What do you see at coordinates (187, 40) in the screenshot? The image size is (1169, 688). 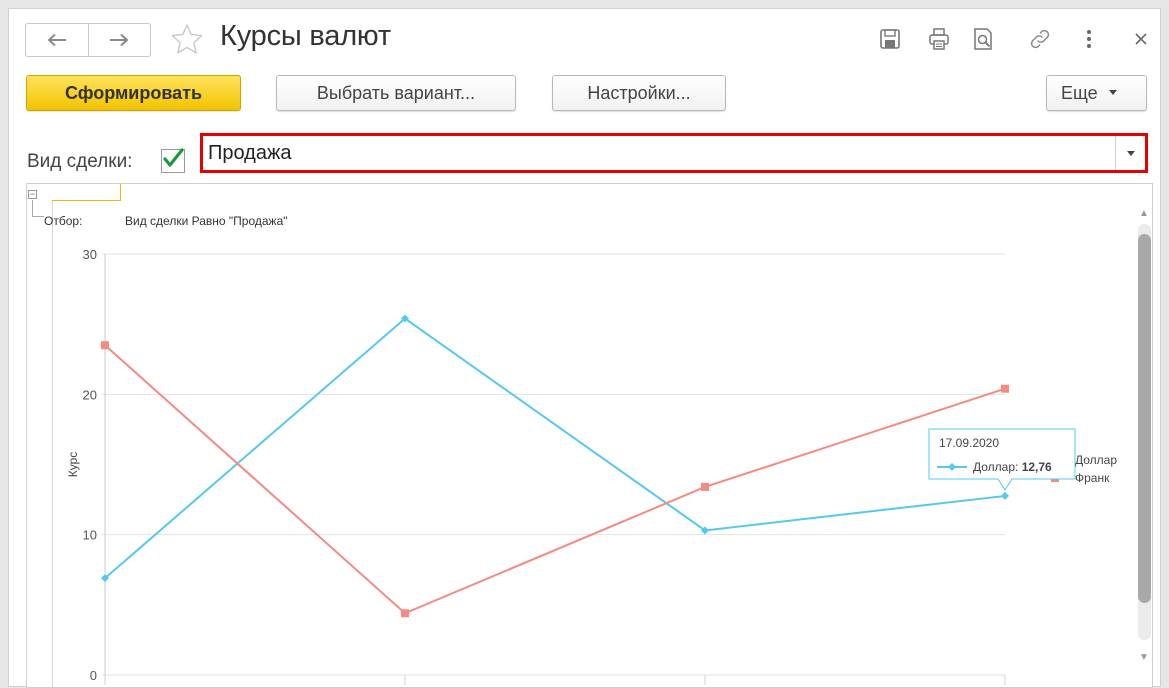 I see `star-icon` at bounding box center [187, 40].